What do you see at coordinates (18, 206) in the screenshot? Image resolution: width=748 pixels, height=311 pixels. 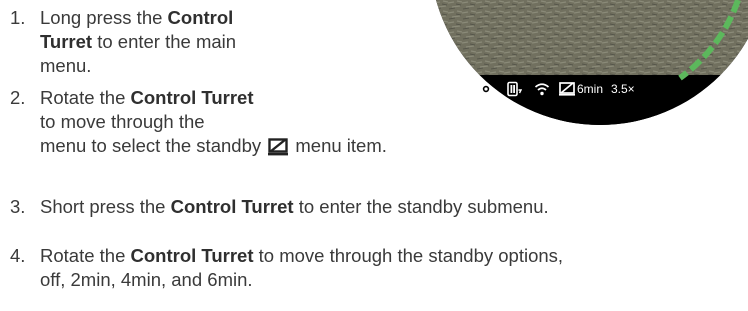 I see `step-number: 3.` at bounding box center [18, 206].